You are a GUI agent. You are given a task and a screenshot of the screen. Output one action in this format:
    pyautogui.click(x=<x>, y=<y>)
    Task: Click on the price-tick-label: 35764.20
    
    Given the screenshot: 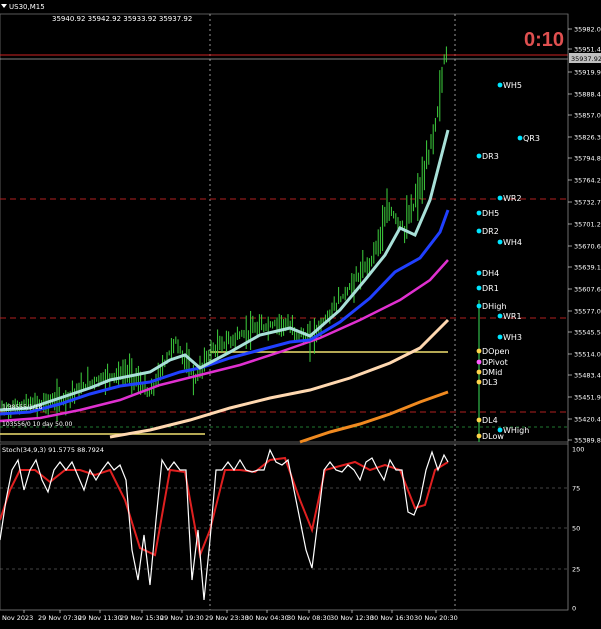 What is the action you would take?
    pyautogui.click(x=587, y=181)
    